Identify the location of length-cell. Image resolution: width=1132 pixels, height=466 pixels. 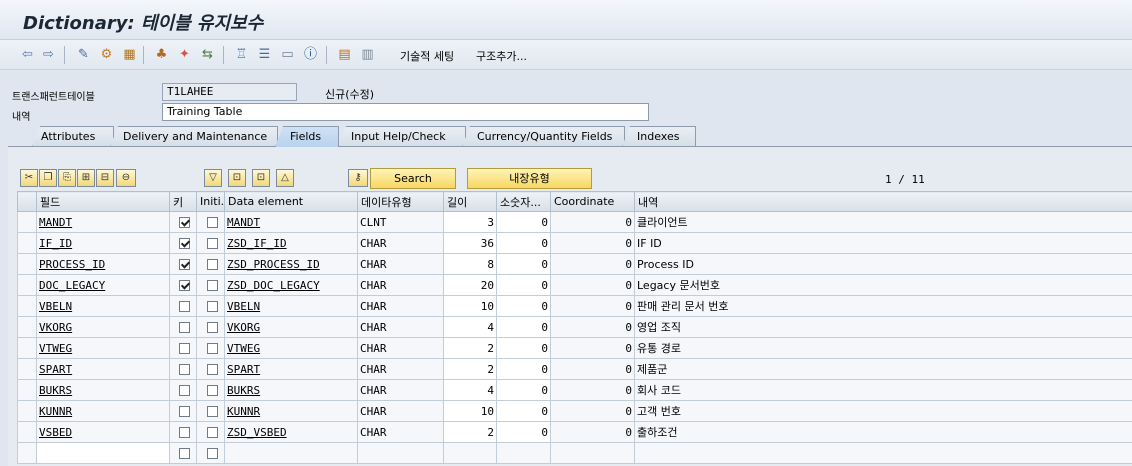
(470, 453).